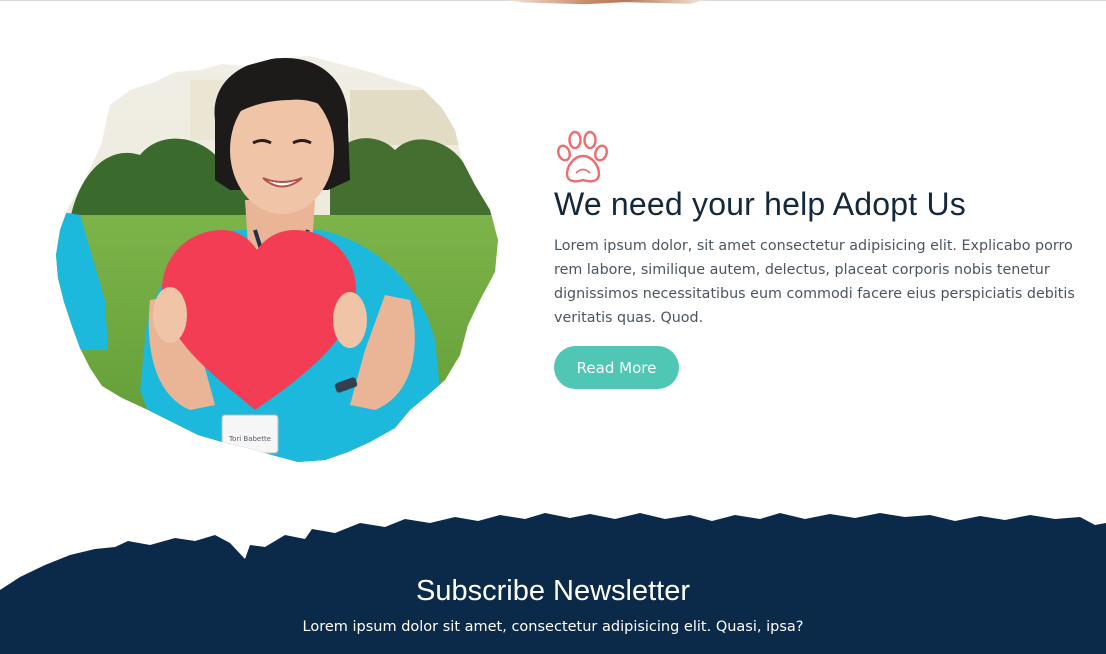 Image resolution: width=1106 pixels, height=654 pixels. Describe the element at coordinates (605, 2) in the screenshot. I see `previous-section-image-edge` at that location.